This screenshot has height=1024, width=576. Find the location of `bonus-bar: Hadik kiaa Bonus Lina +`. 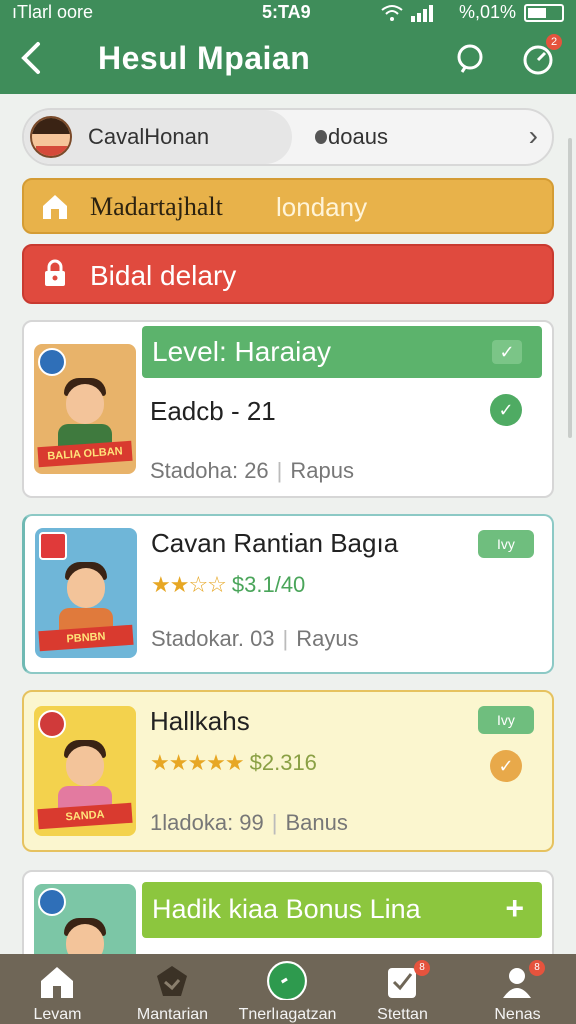

bonus-bar: Hadik kiaa Bonus Lina + is located at coordinates (342, 910).